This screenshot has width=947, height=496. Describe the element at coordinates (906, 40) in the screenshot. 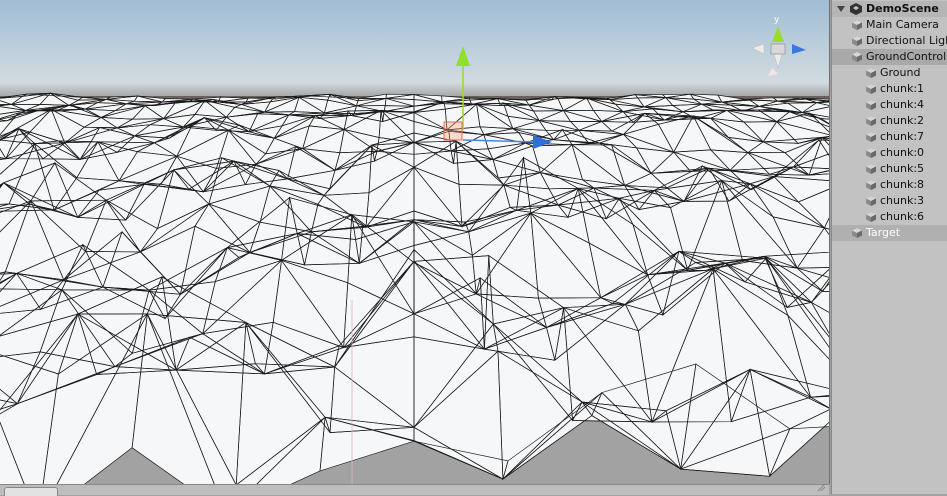

I see `hierarchy-item-label: Directional Light` at that location.